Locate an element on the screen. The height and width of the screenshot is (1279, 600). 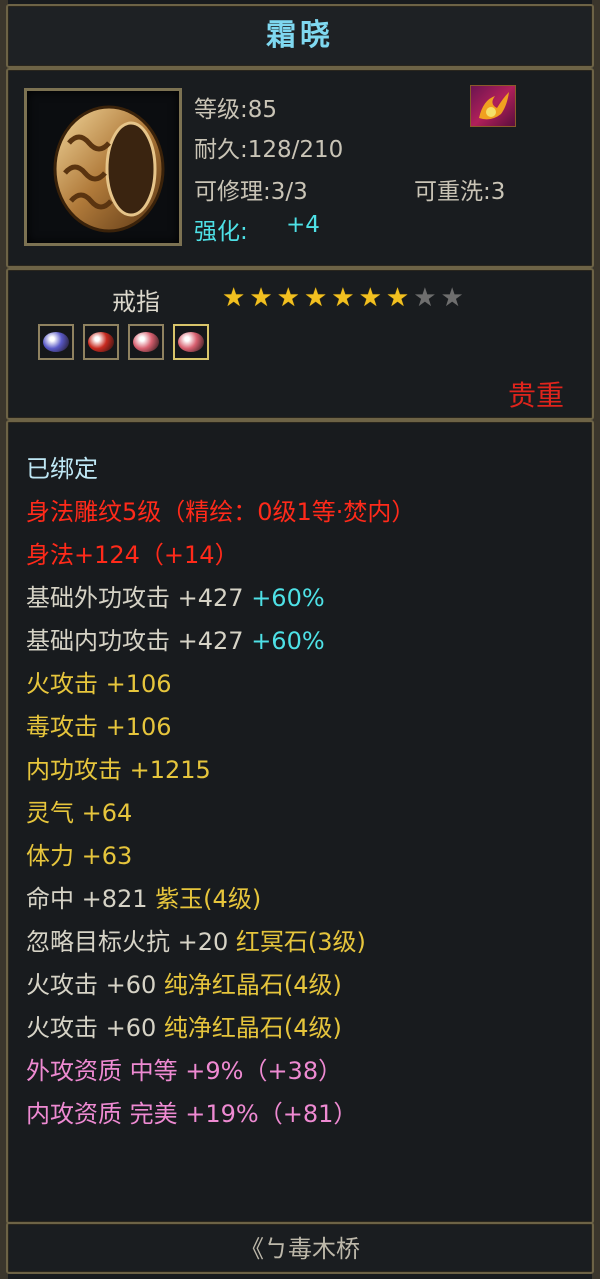
repair-stat: 可修理:3/3 is located at coordinates (251, 192).